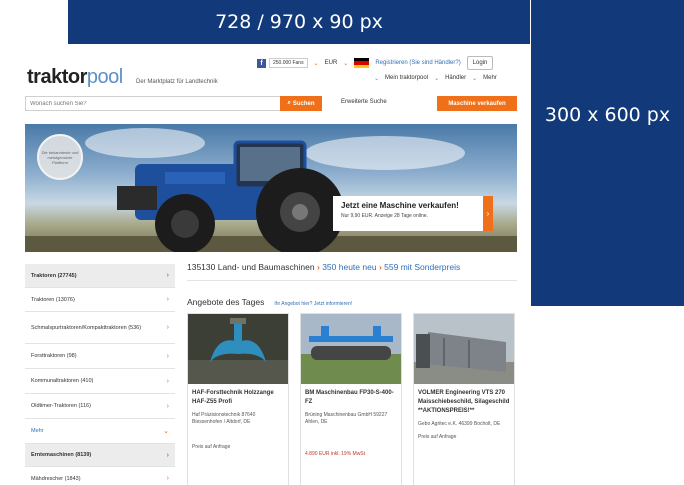 The width and height of the screenshot is (684, 485). Describe the element at coordinates (37, 431) in the screenshot. I see `sidebar-item-label: Mehr` at that location.